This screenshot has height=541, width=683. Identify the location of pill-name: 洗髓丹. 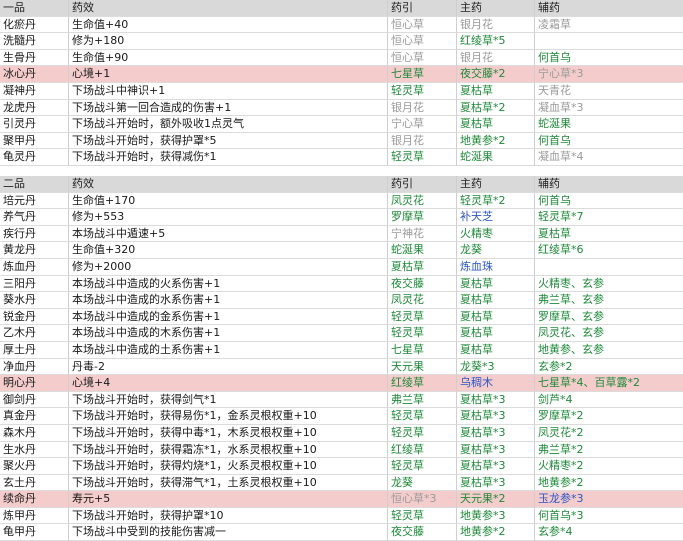
(34, 41).